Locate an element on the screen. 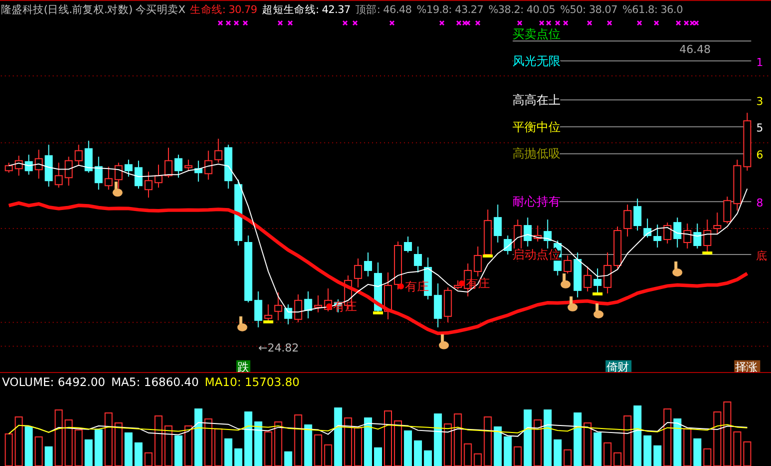 The width and height of the screenshot is (771, 466). level-label: 耐心持有 is located at coordinates (536, 201).